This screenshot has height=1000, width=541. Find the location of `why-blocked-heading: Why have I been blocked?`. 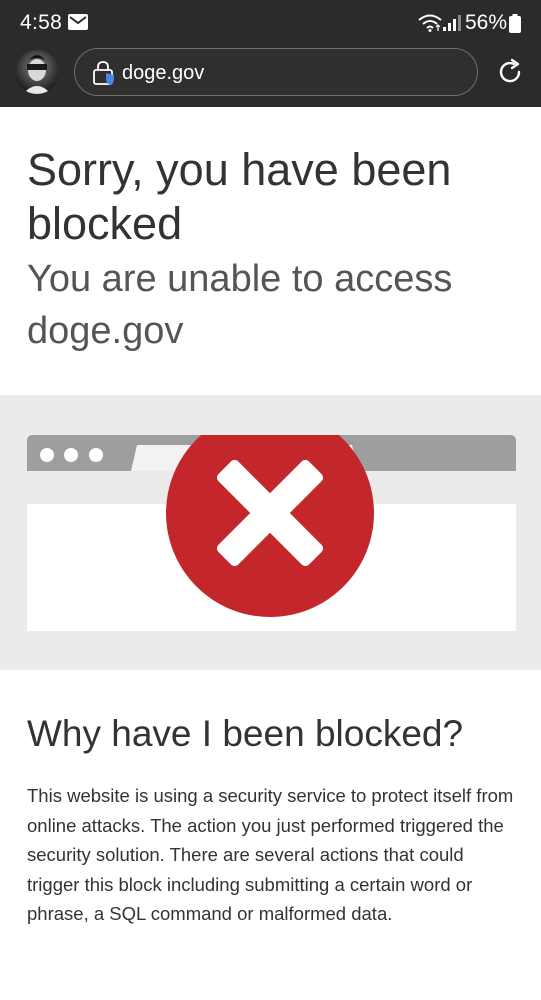

why-blocked-heading: Why have I been blocked? is located at coordinates (245, 733).